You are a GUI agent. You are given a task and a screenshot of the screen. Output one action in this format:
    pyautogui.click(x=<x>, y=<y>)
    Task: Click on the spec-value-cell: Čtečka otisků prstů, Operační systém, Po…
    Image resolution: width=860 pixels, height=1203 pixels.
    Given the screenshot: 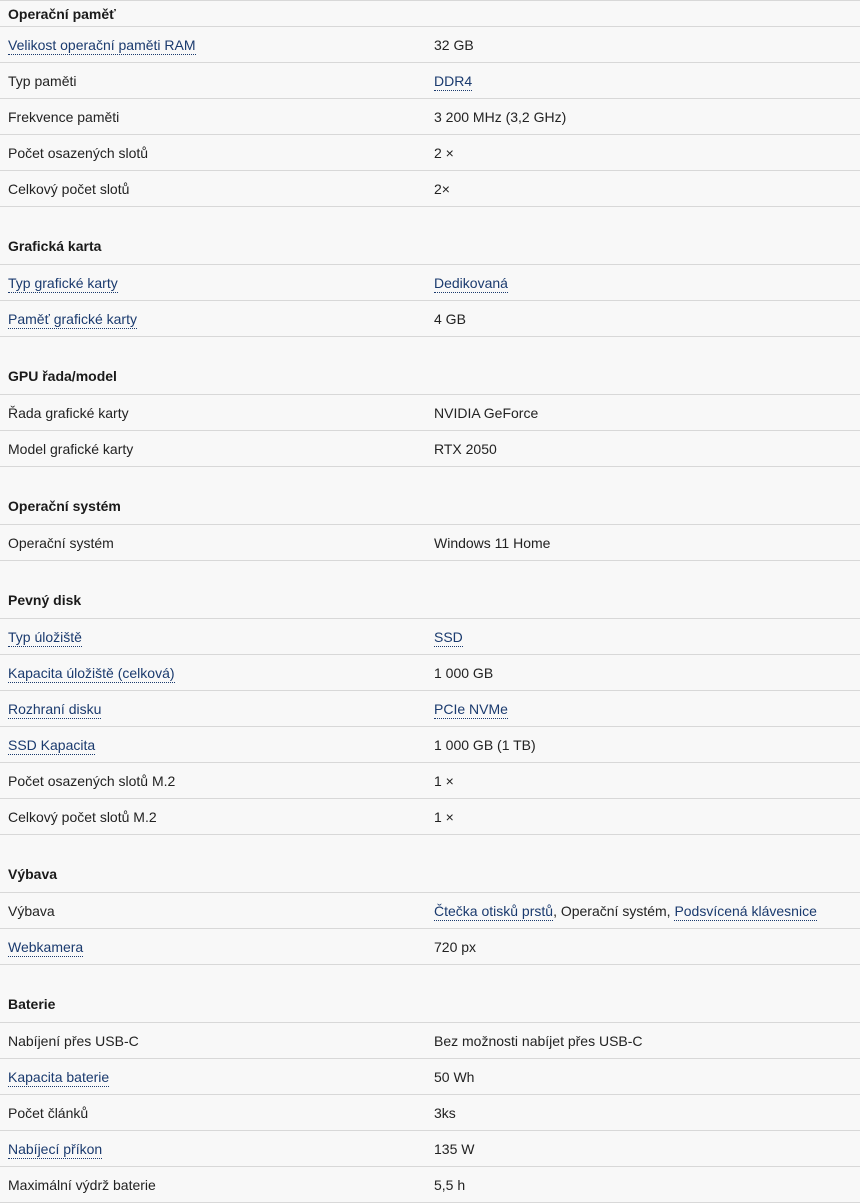 What is the action you would take?
    pyautogui.click(x=647, y=911)
    